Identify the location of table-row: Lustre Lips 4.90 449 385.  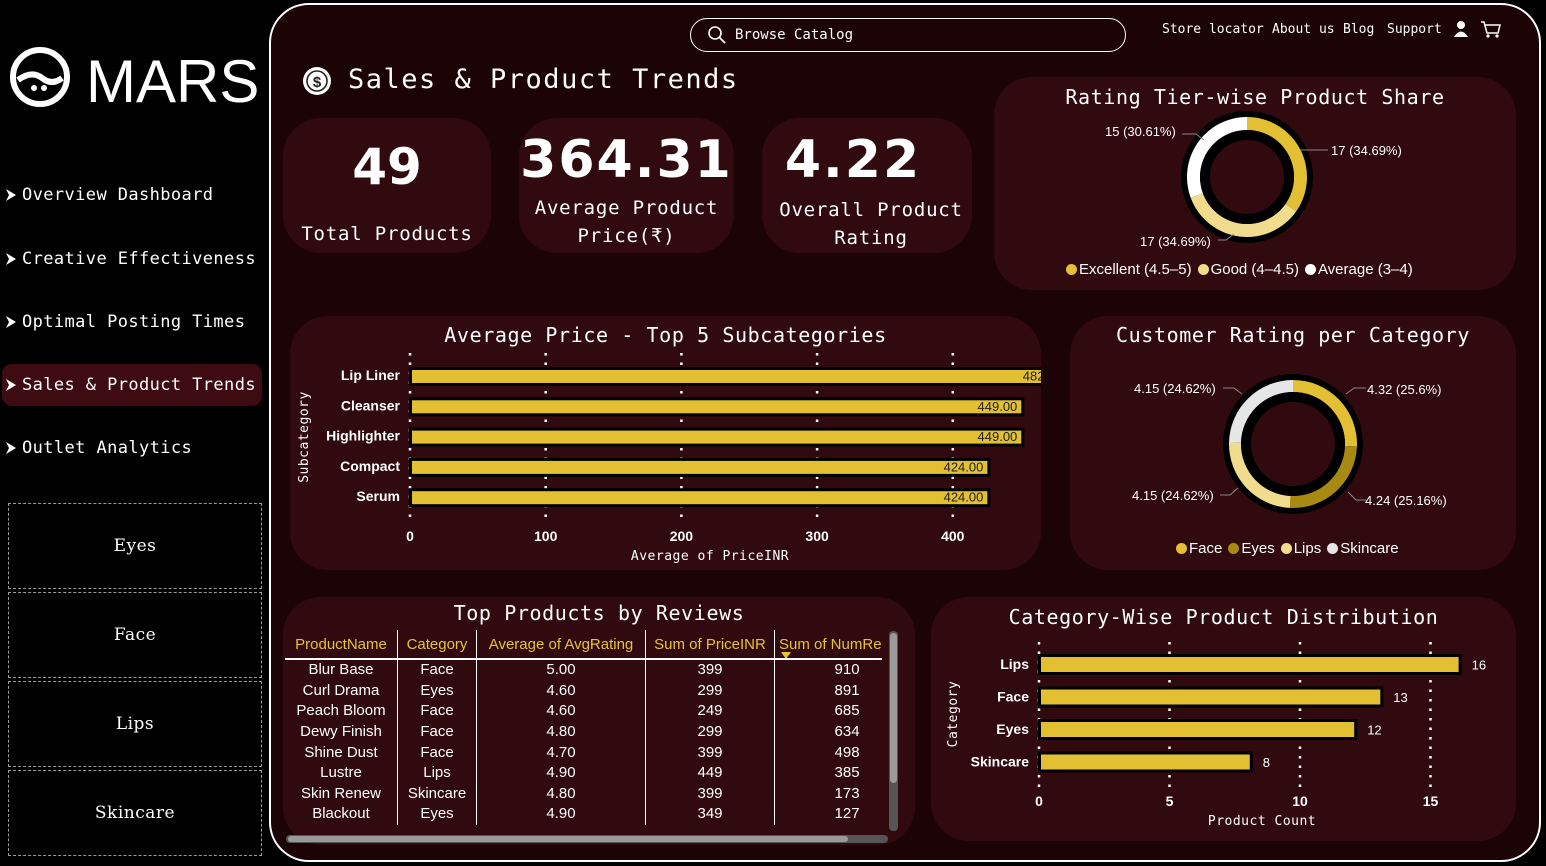
(583, 773).